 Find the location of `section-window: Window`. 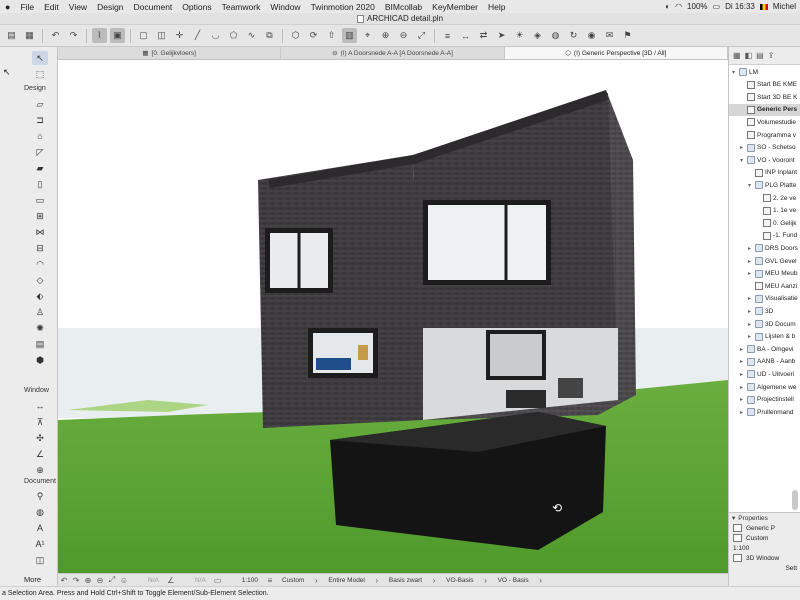

section-window: Window is located at coordinates (36, 390).